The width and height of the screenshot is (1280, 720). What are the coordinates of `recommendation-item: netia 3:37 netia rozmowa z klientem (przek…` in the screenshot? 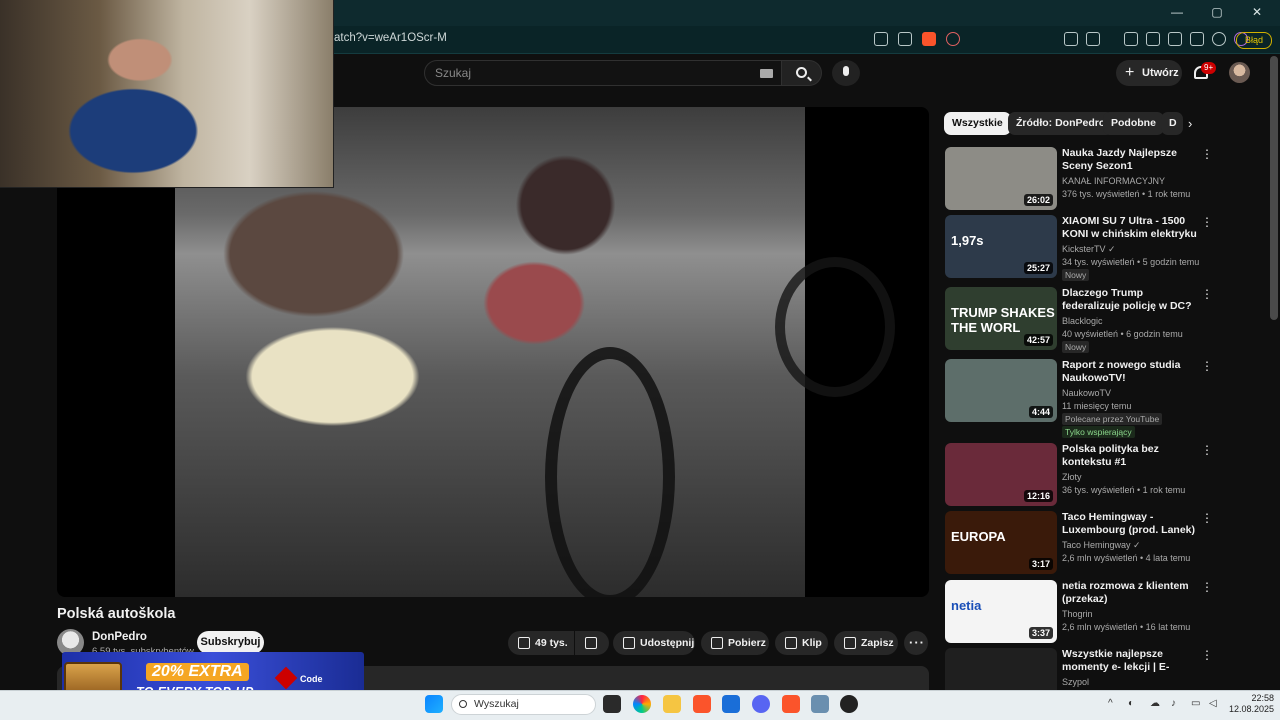 It's located at (1079, 612).